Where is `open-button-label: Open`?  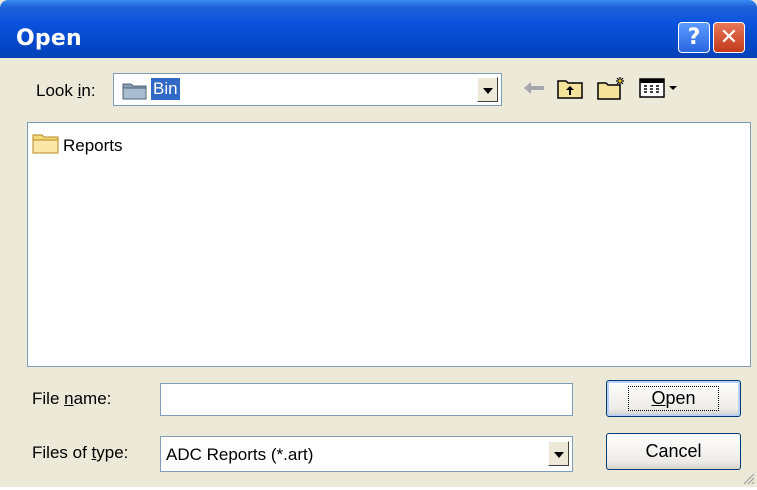
open-button-label: Open is located at coordinates (673, 398).